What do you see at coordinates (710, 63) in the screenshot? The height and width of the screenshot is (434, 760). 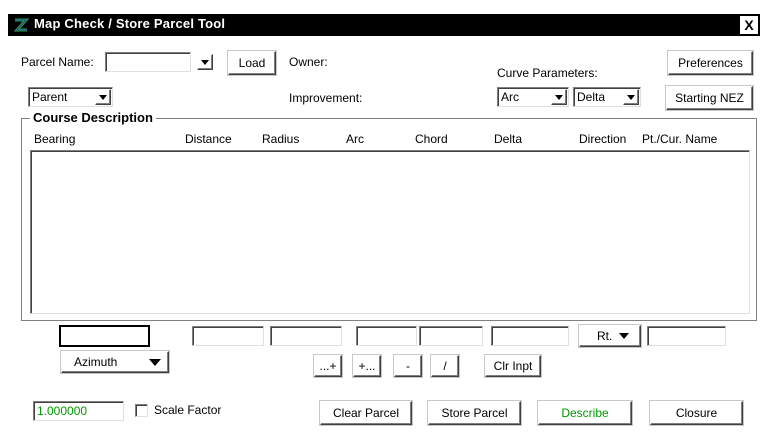 I see `preferences-button: Preferences` at bounding box center [710, 63].